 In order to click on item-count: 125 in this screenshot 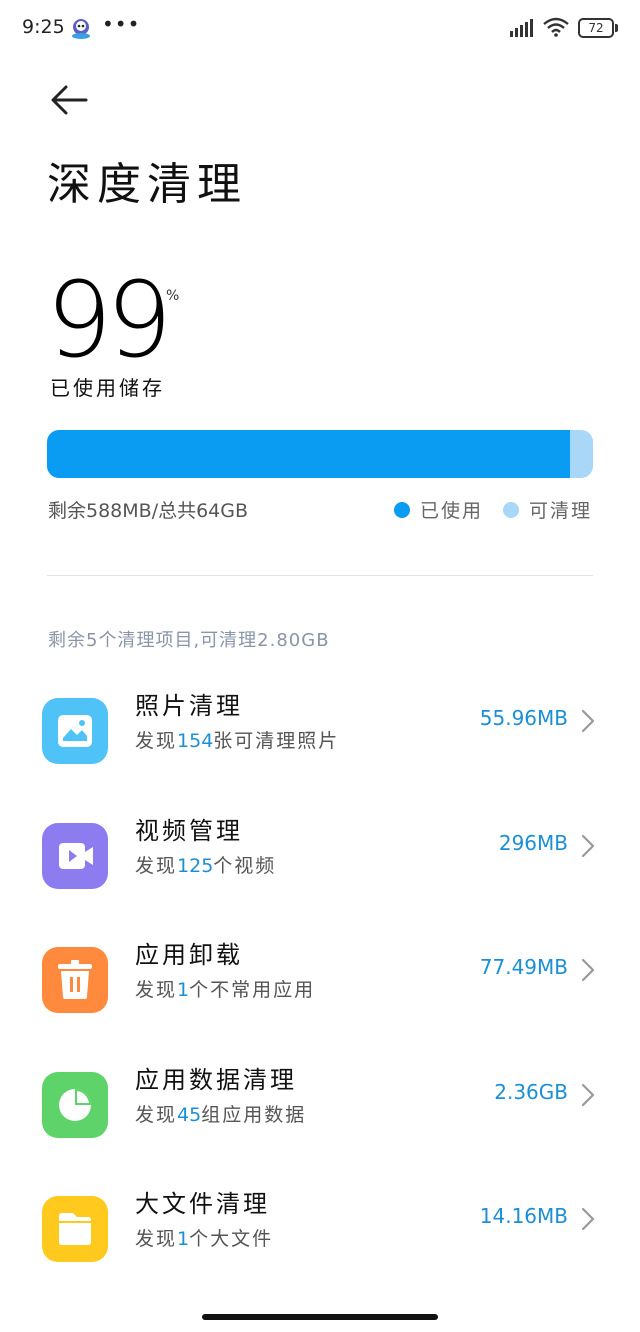, I will do `click(195, 866)`.